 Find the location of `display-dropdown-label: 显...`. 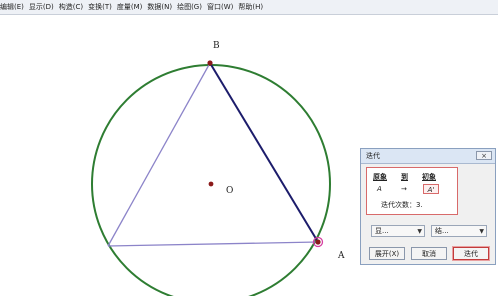

display-dropdown-label: 显... is located at coordinates (382, 231).